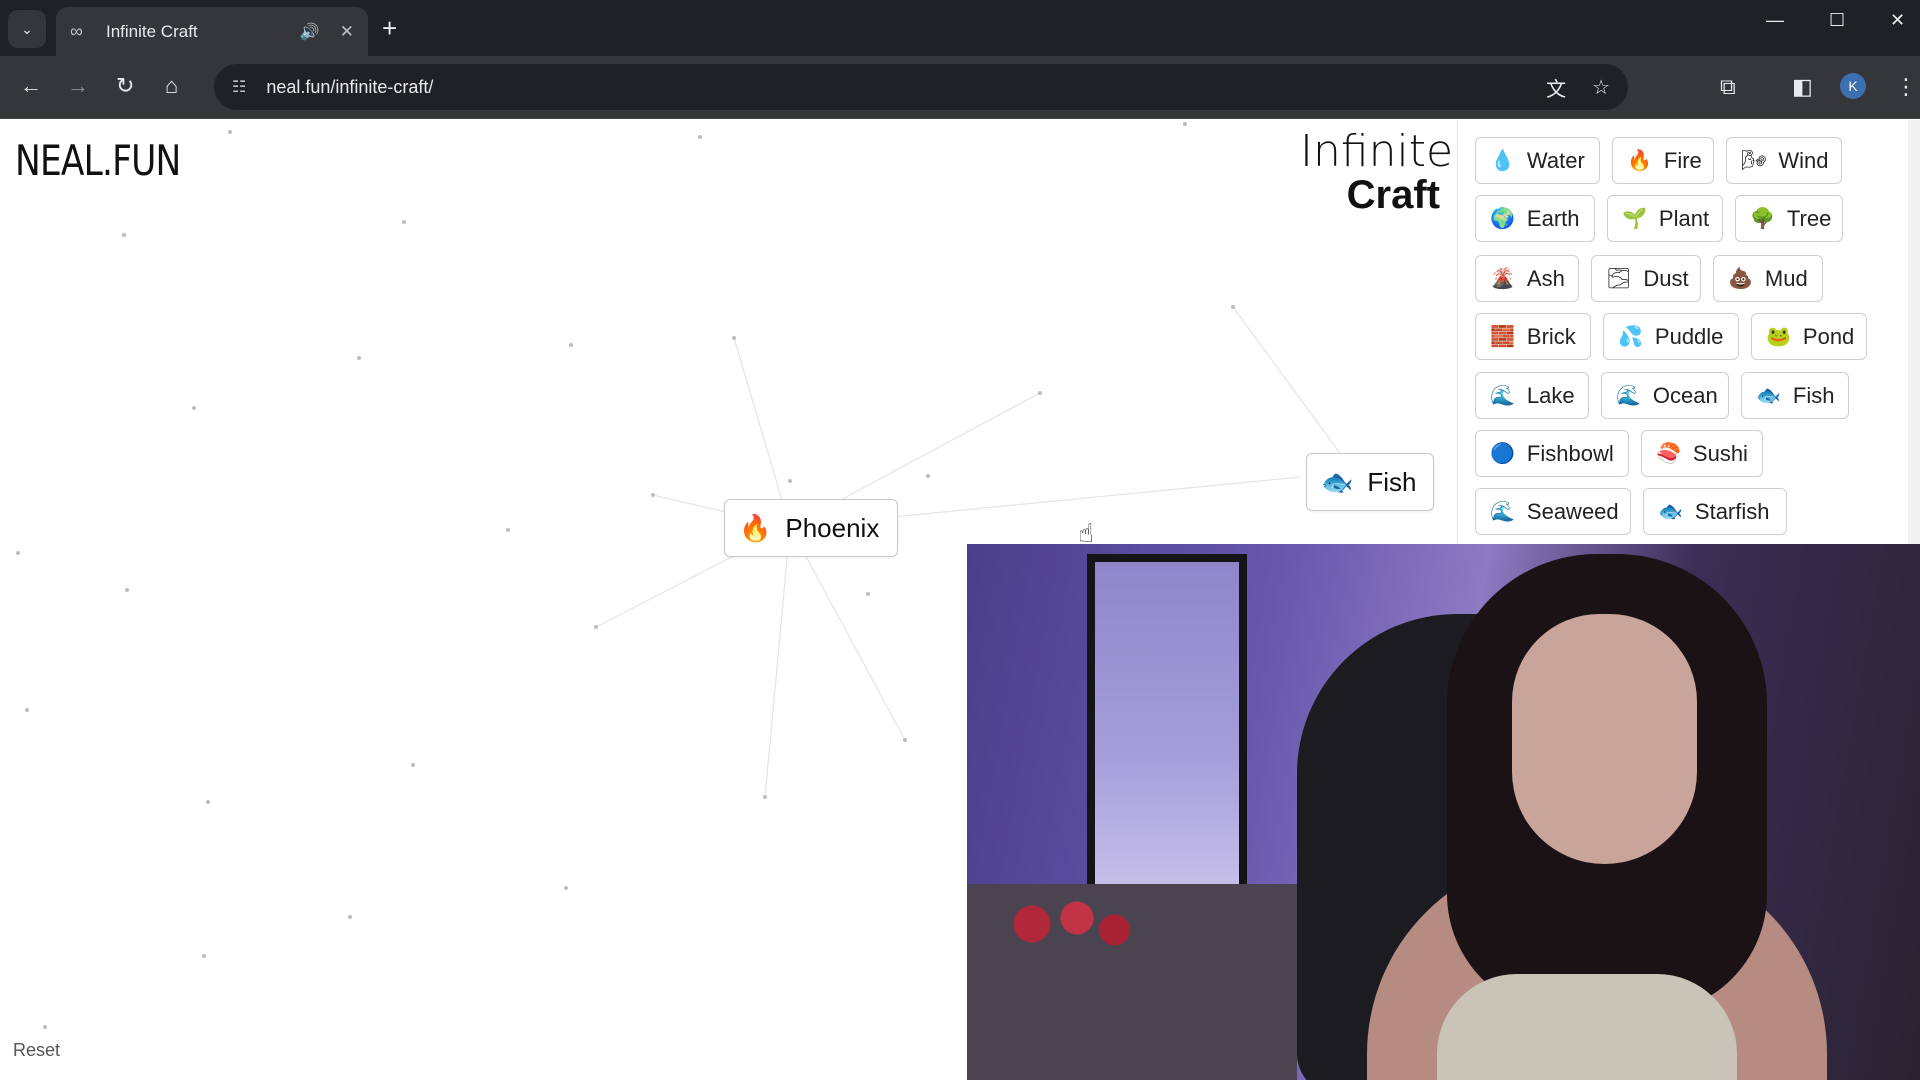 The width and height of the screenshot is (1920, 1080). What do you see at coordinates (1778, 337) in the screenshot?
I see `frog-icon: 🐸` at bounding box center [1778, 337].